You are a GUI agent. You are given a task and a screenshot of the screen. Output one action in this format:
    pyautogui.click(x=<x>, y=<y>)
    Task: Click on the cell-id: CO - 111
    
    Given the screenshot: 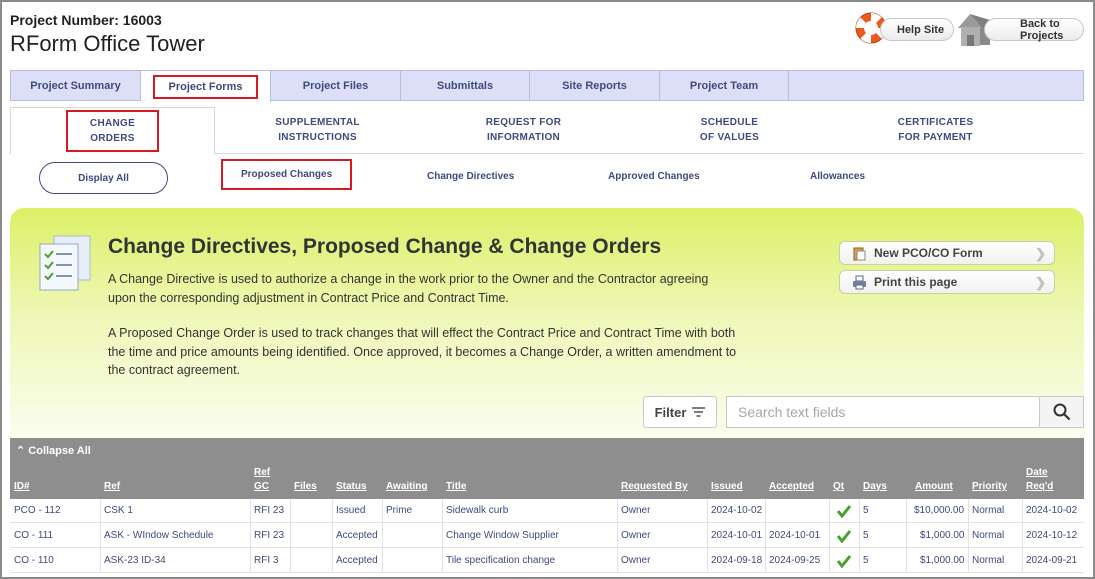 What is the action you would take?
    pyautogui.click(x=33, y=536)
    